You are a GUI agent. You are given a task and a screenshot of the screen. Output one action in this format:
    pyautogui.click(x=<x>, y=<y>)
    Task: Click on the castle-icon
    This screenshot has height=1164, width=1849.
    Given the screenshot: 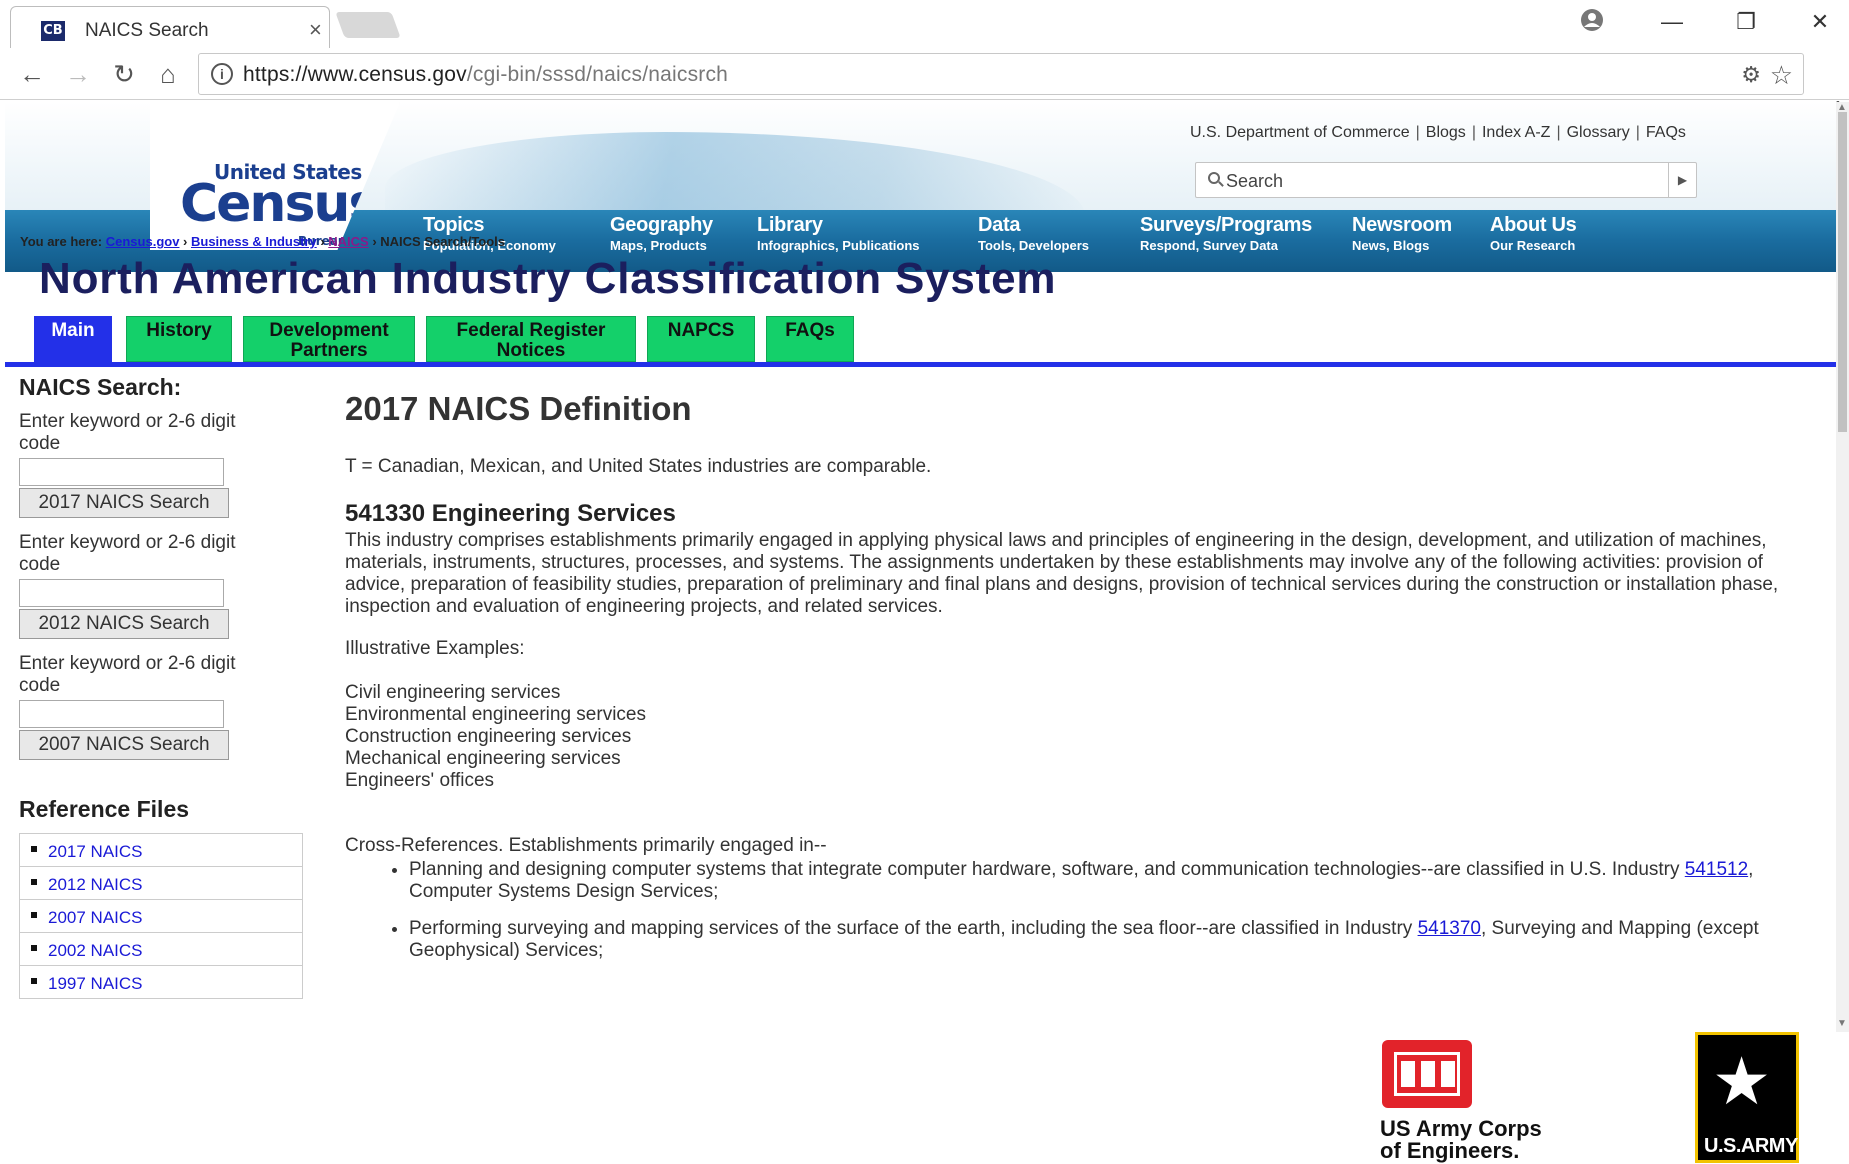 What is the action you would take?
    pyautogui.click(x=1427, y=1074)
    